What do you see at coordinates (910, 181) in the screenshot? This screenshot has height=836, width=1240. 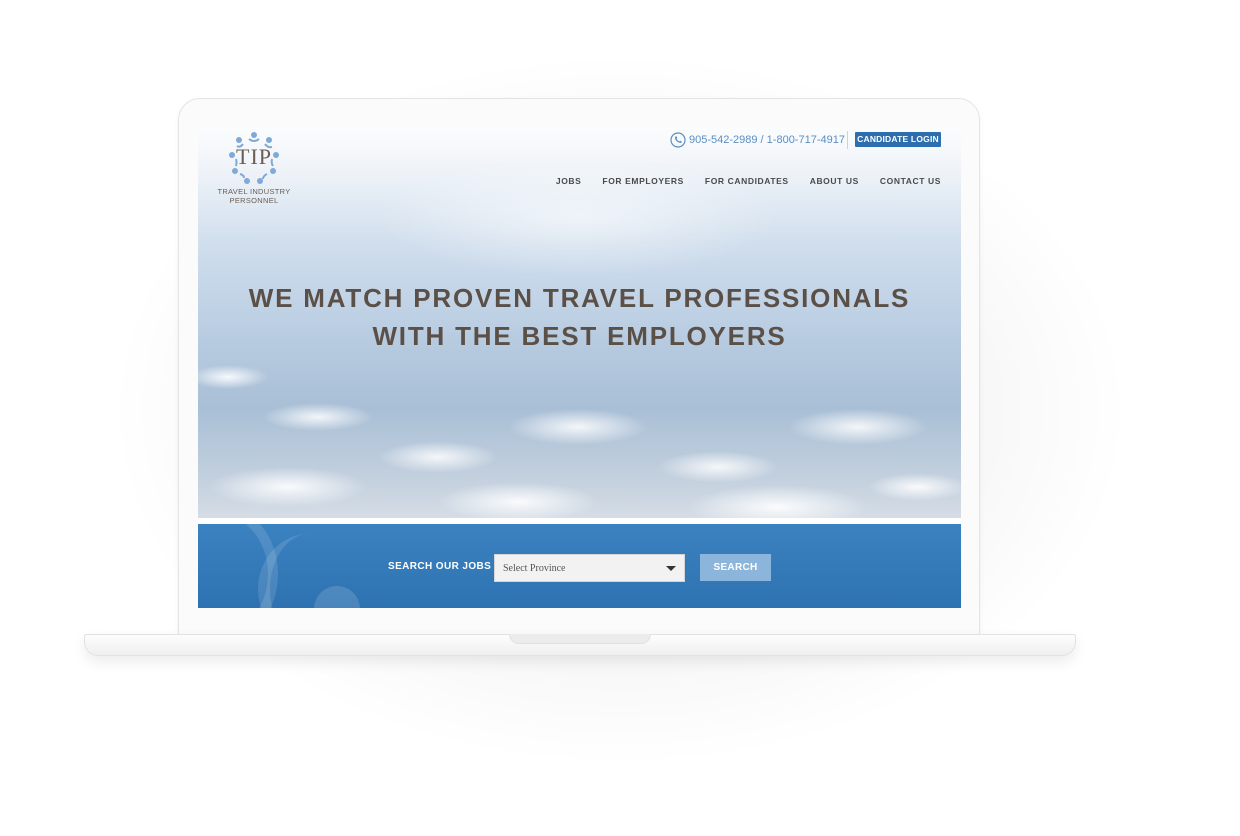 I see `nav-item-contact-us: CONTACT US` at bounding box center [910, 181].